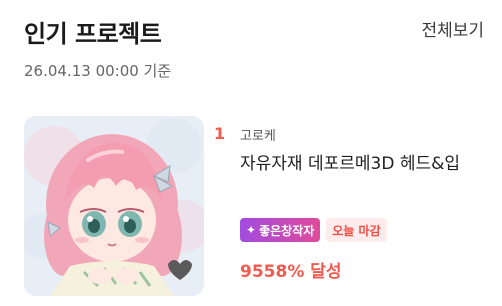 The width and height of the screenshot is (502, 306). I want to click on achievement-rate: 9558% 달성, so click(291, 272).